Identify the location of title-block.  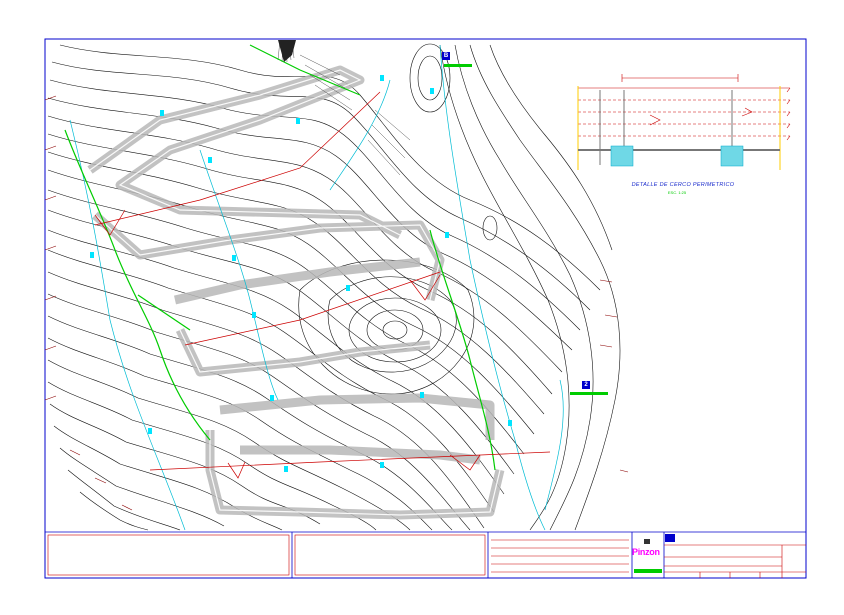
(425, 554).